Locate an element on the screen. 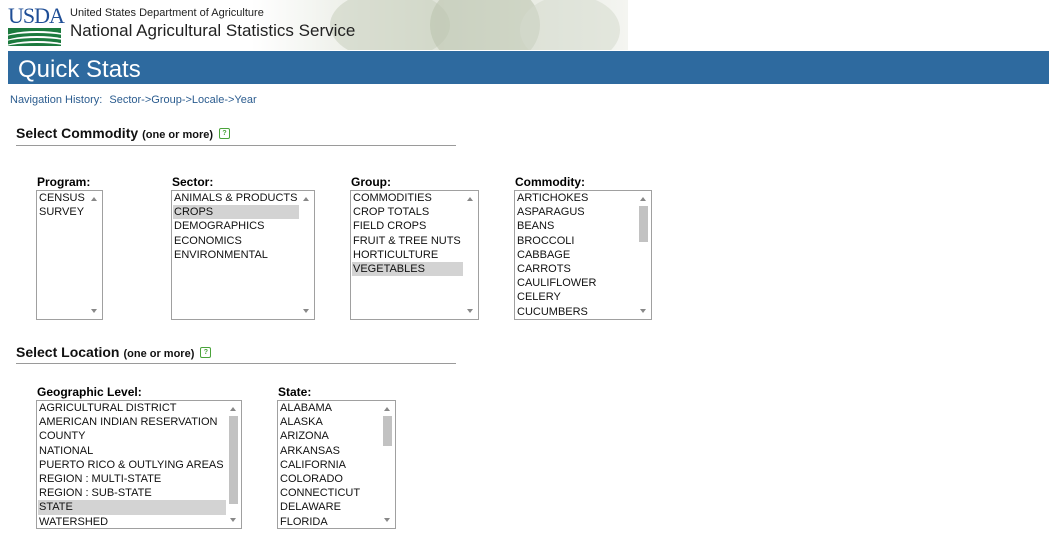 The height and width of the screenshot is (543, 1049). list-option: PUERTO RICO & OUTLYING AREAS is located at coordinates (132, 465).